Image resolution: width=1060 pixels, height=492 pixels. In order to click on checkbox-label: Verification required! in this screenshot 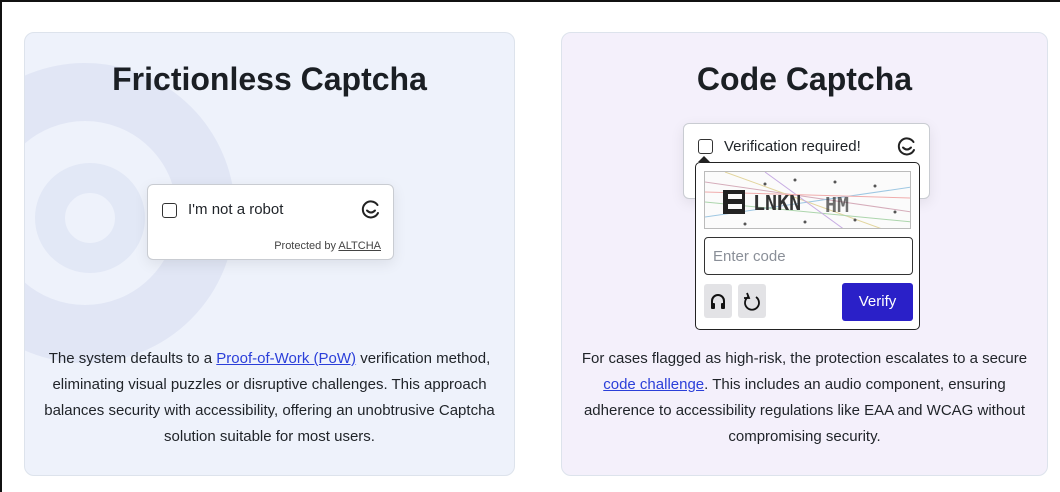, I will do `click(792, 146)`.